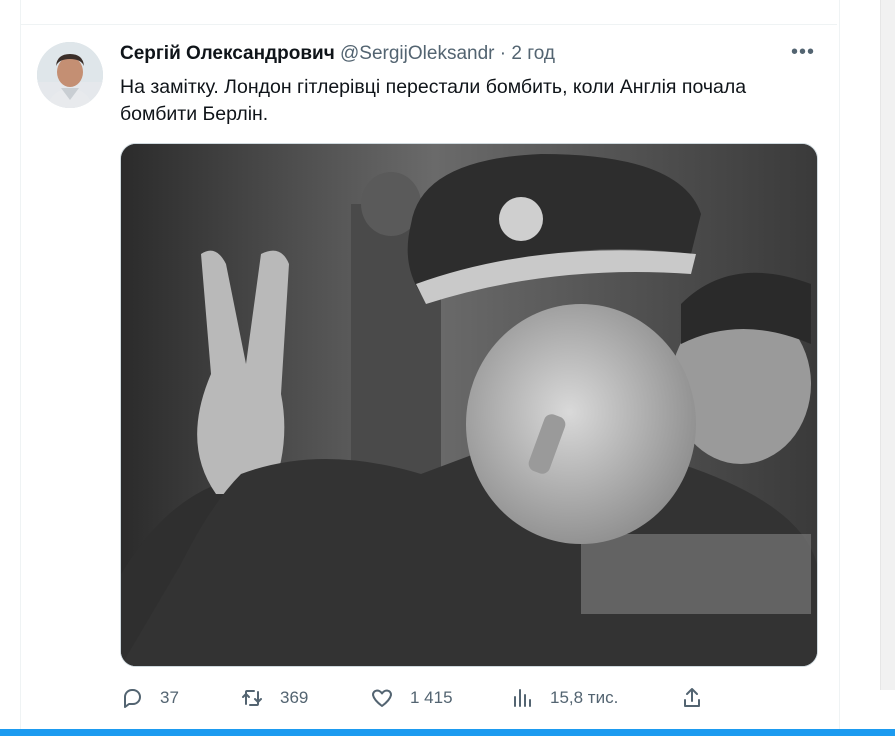  What do you see at coordinates (382, 698) in the screenshot?
I see `like-icon` at bounding box center [382, 698].